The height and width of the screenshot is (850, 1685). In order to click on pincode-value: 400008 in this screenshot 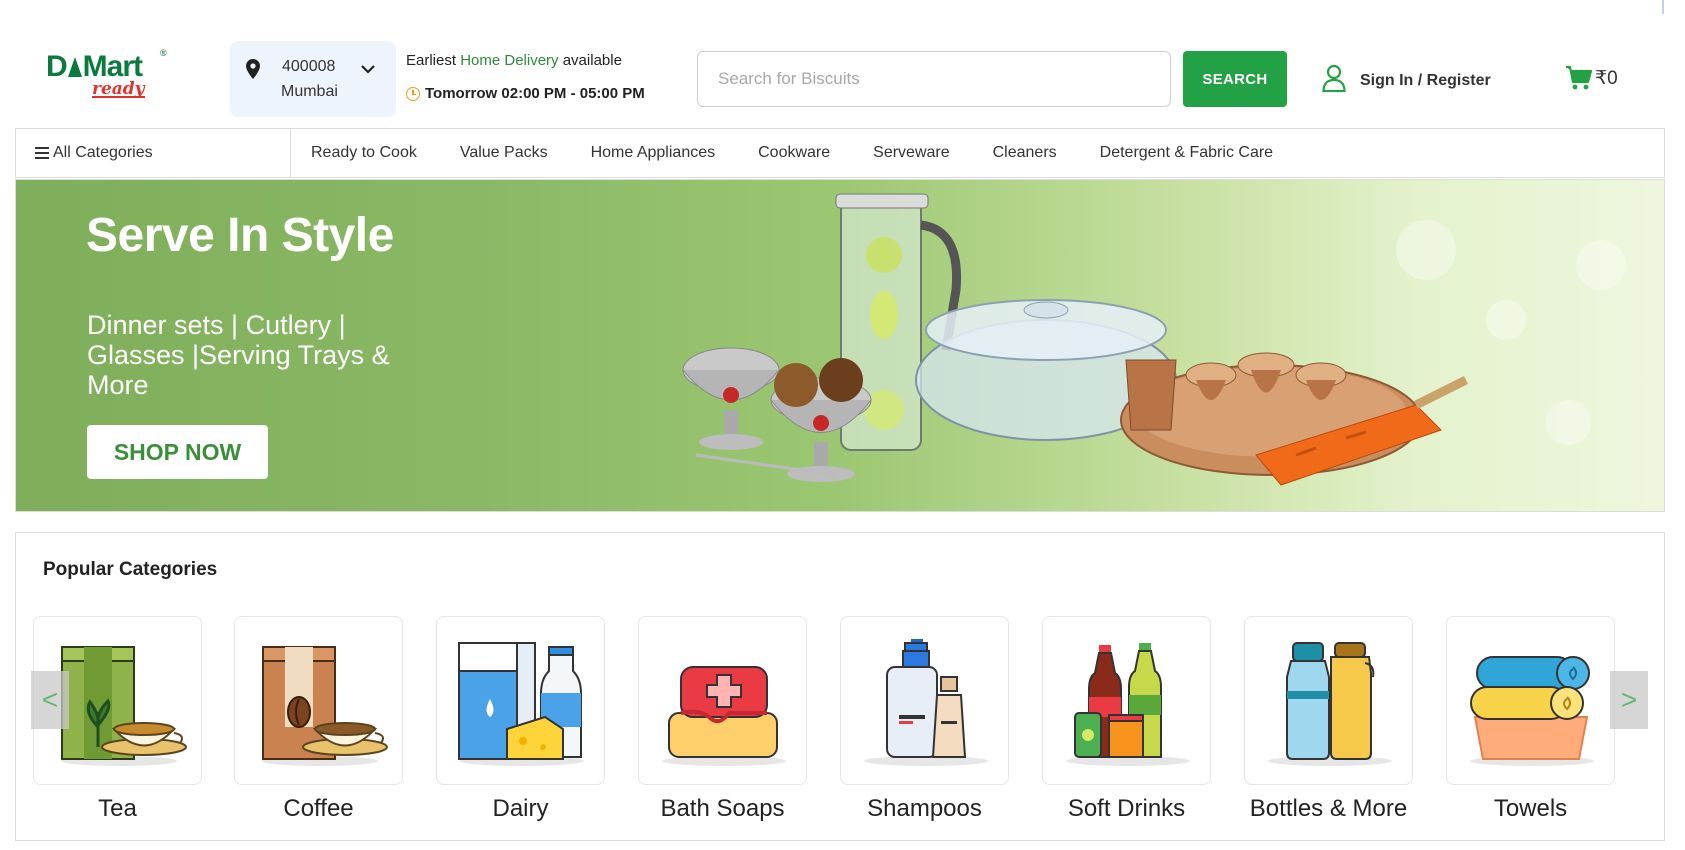, I will do `click(309, 66)`.